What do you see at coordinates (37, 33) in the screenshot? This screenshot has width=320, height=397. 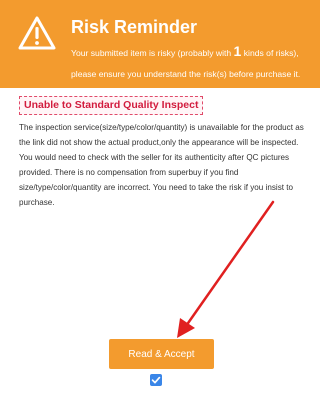 I see `warning-icon` at bounding box center [37, 33].